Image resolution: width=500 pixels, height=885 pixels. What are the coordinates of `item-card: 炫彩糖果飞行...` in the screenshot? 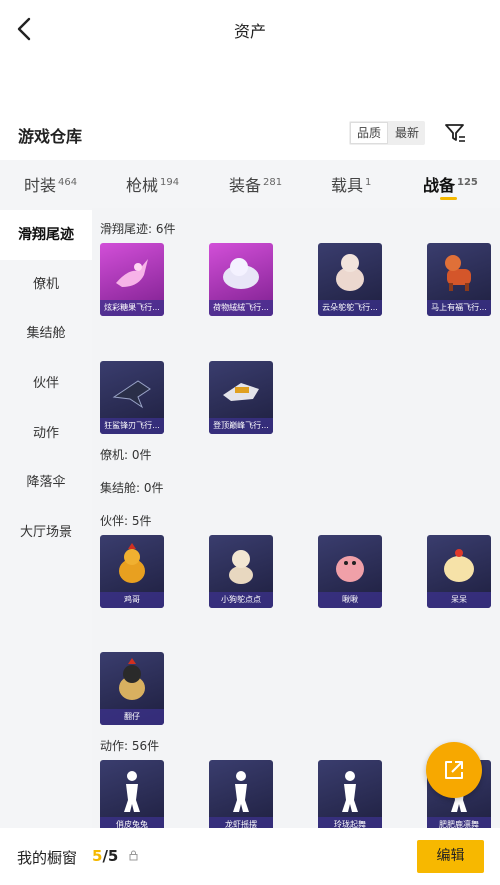 It's located at (132, 279).